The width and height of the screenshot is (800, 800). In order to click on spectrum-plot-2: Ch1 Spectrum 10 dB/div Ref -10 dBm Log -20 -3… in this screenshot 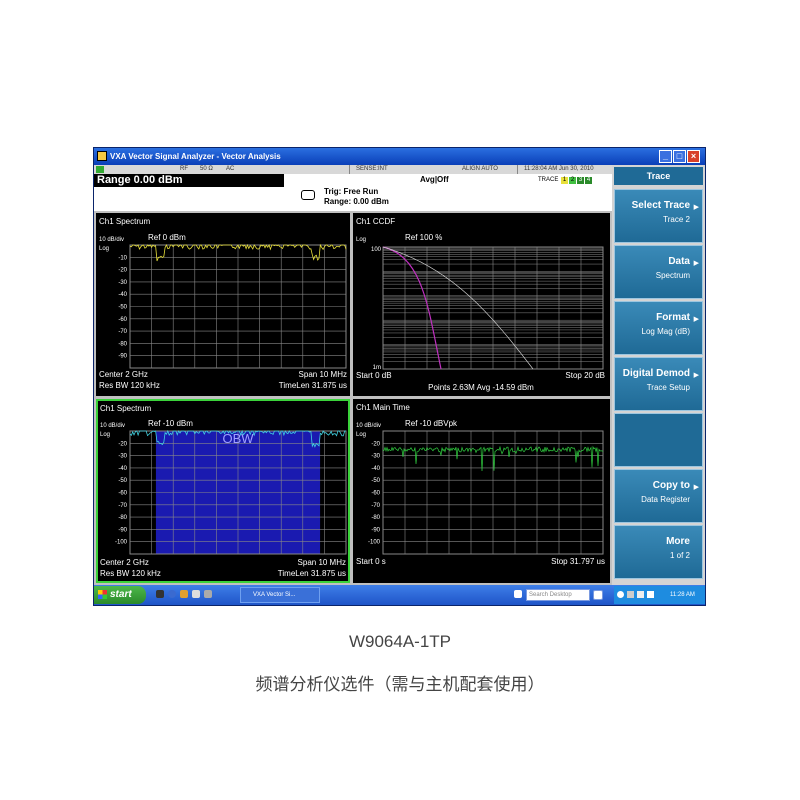, I will do `click(223, 491)`.